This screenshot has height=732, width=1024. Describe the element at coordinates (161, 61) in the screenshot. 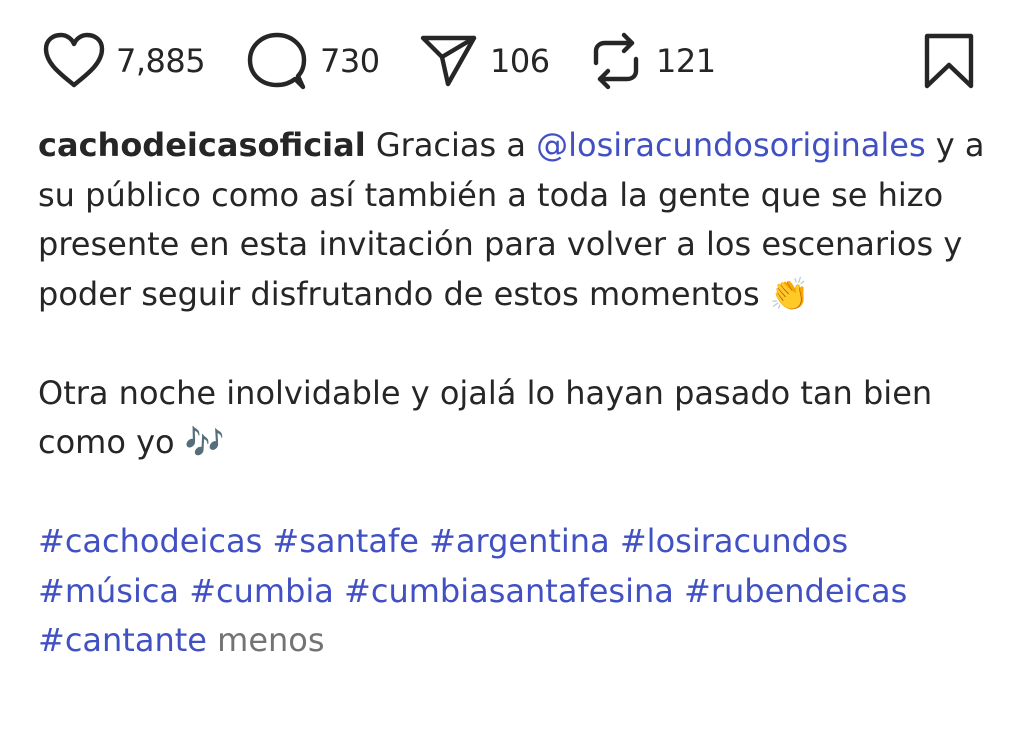

I see `like-count: 7,885` at that location.